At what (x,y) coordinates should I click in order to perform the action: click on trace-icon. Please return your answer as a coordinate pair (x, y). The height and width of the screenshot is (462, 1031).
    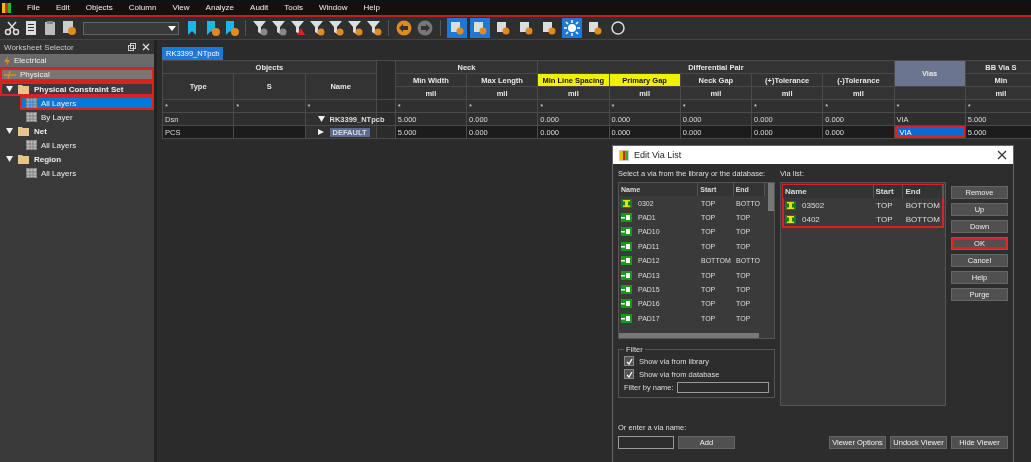
    Looking at the image, I should click on (10, 74).